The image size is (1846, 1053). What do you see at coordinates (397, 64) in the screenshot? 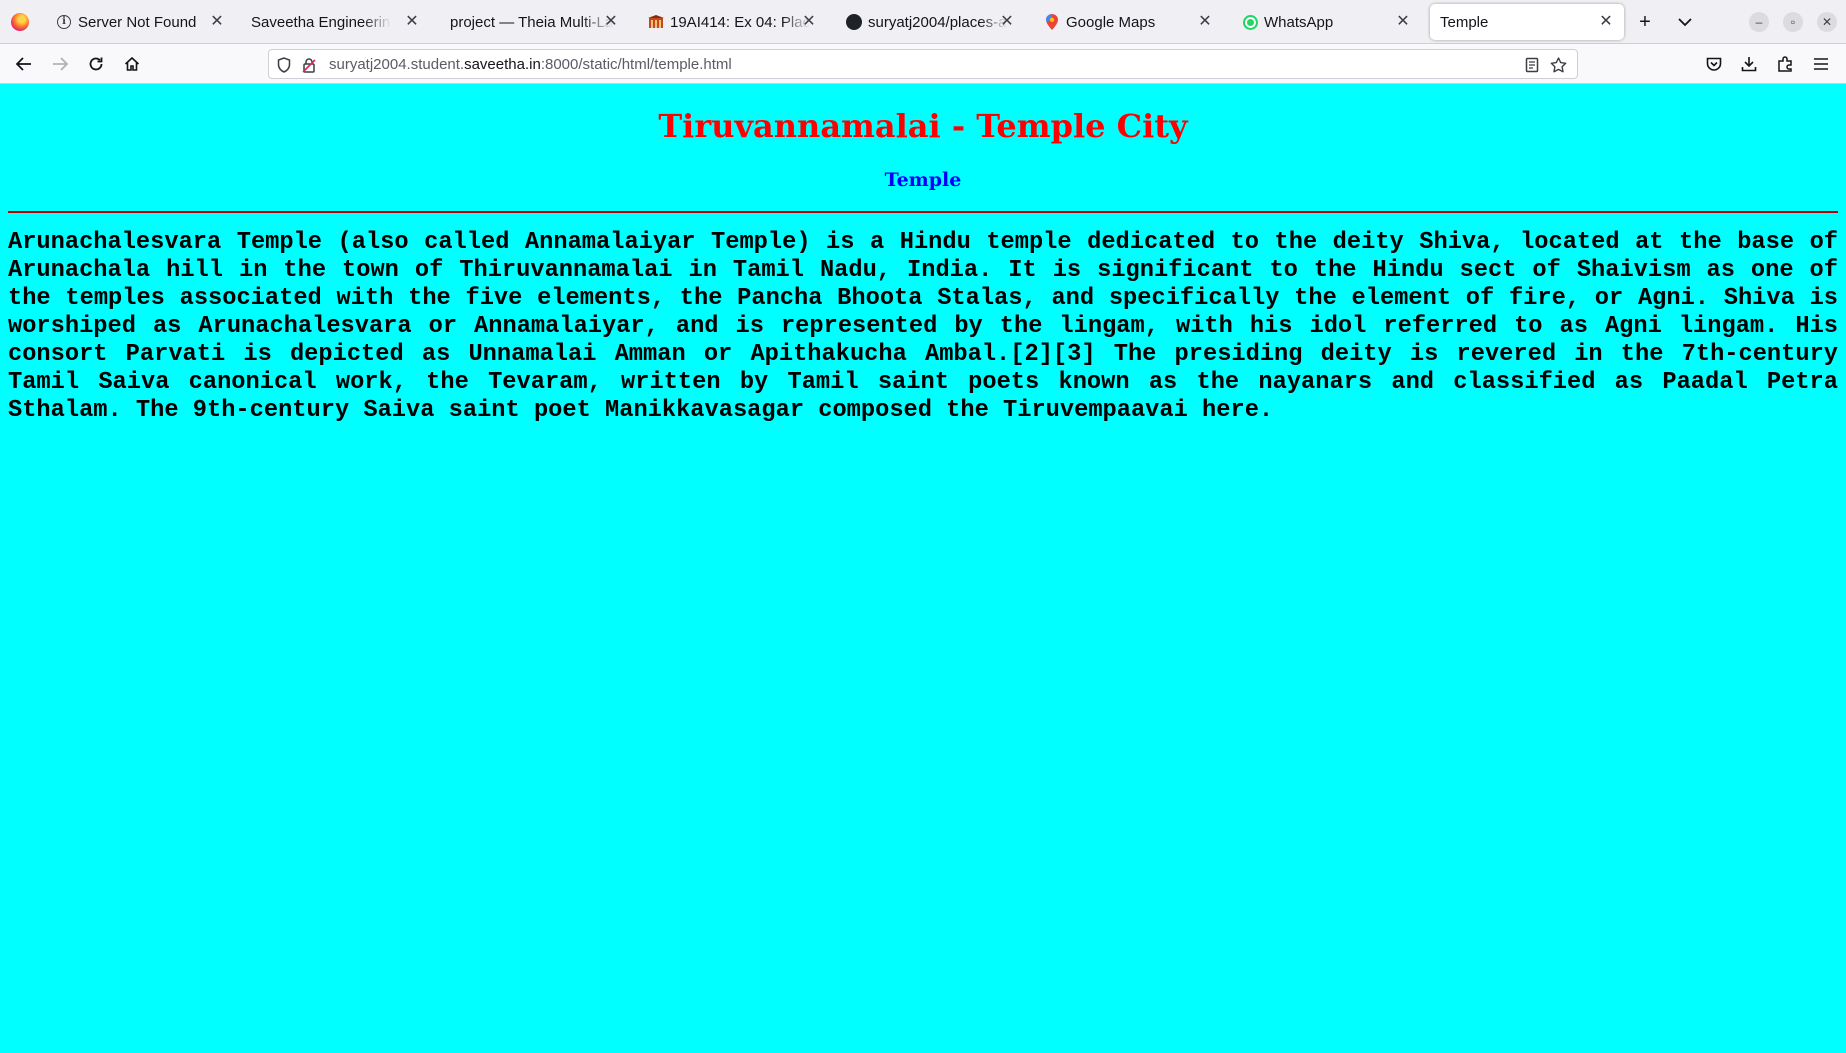
I see `url-prefix: suryatj2004.student.` at bounding box center [397, 64].